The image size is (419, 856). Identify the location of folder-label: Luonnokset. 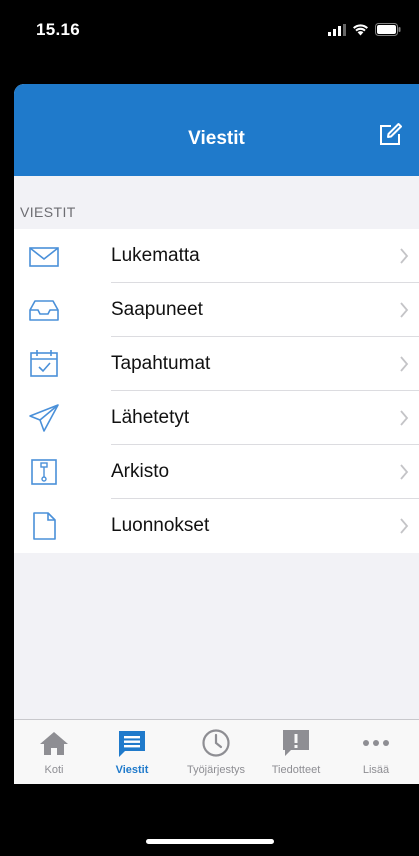
(160, 525).